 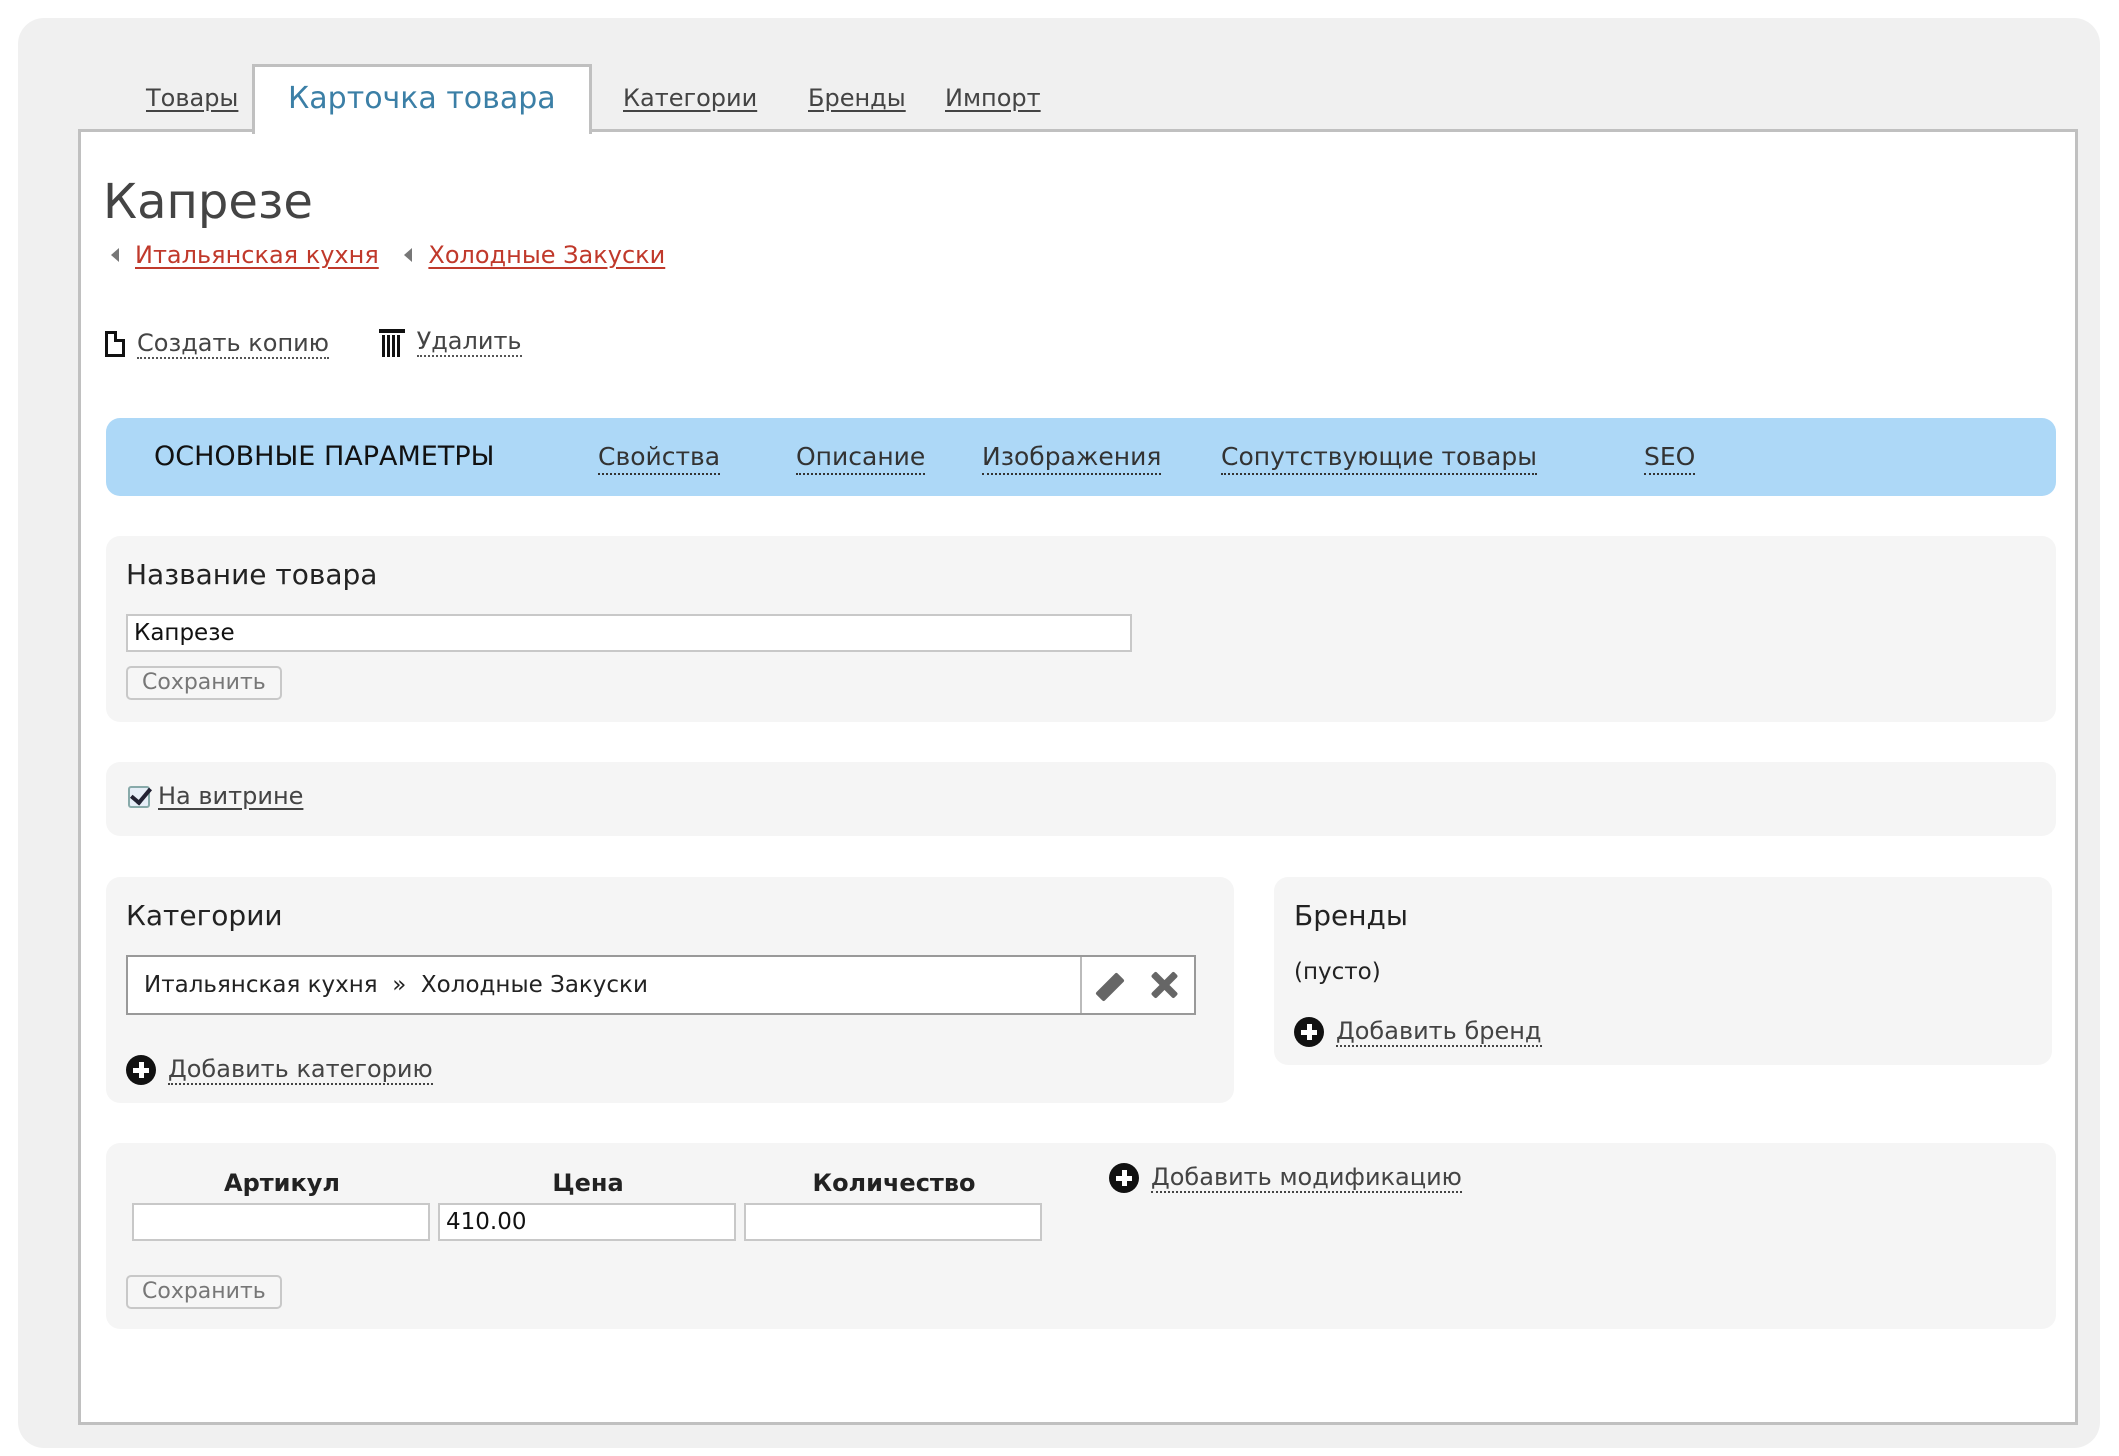 I want to click on tab-import: Импорт, so click(x=993, y=98).